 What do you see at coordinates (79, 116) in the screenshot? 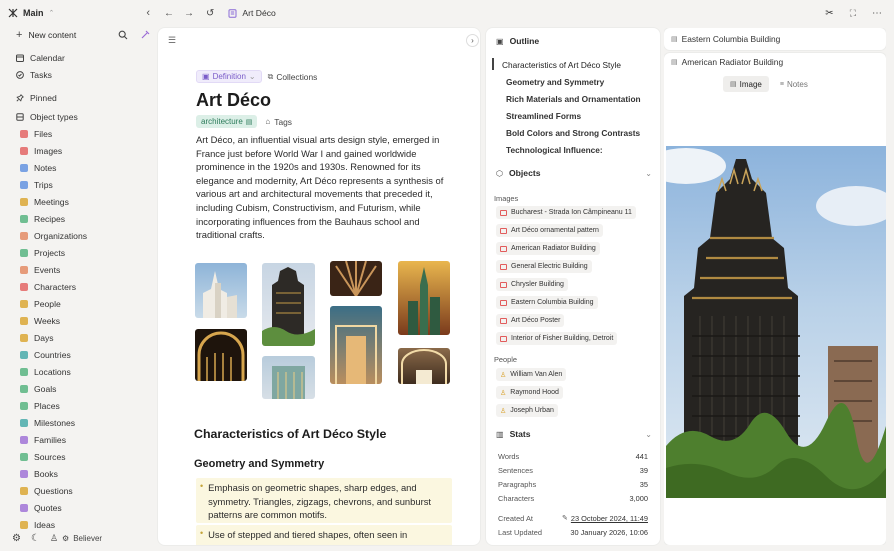
I see `sidebar-section-object-types: Object types` at bounding box center [79, 116].